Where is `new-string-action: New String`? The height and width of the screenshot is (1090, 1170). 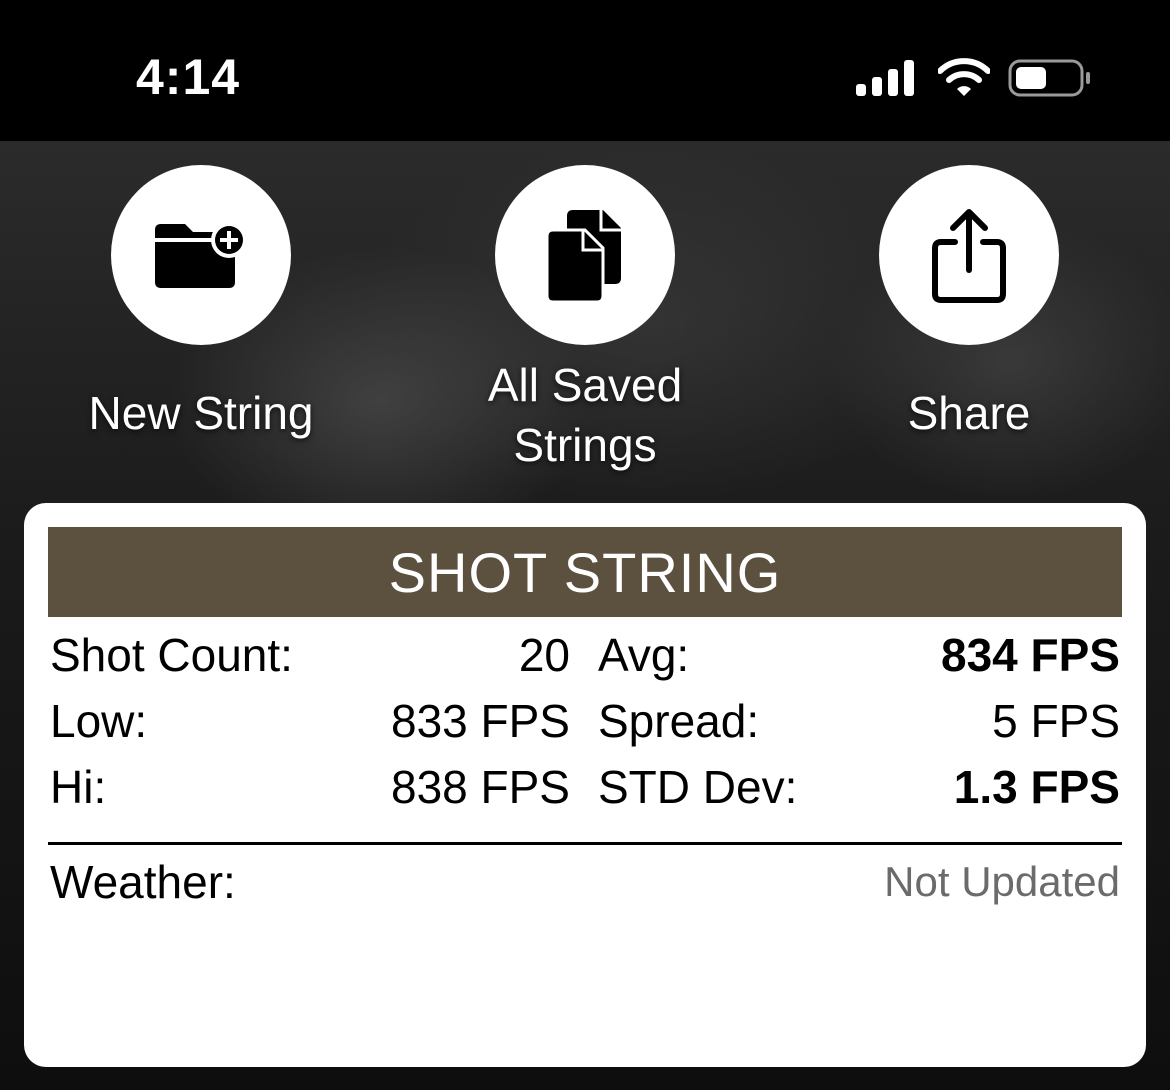
new-string-action: New String is located at coordinates (201, 304).